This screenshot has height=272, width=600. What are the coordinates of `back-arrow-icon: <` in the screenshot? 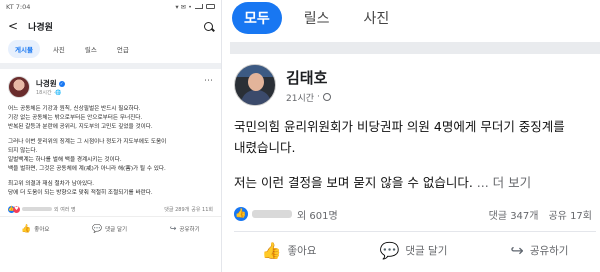 It's located at (13, 26).